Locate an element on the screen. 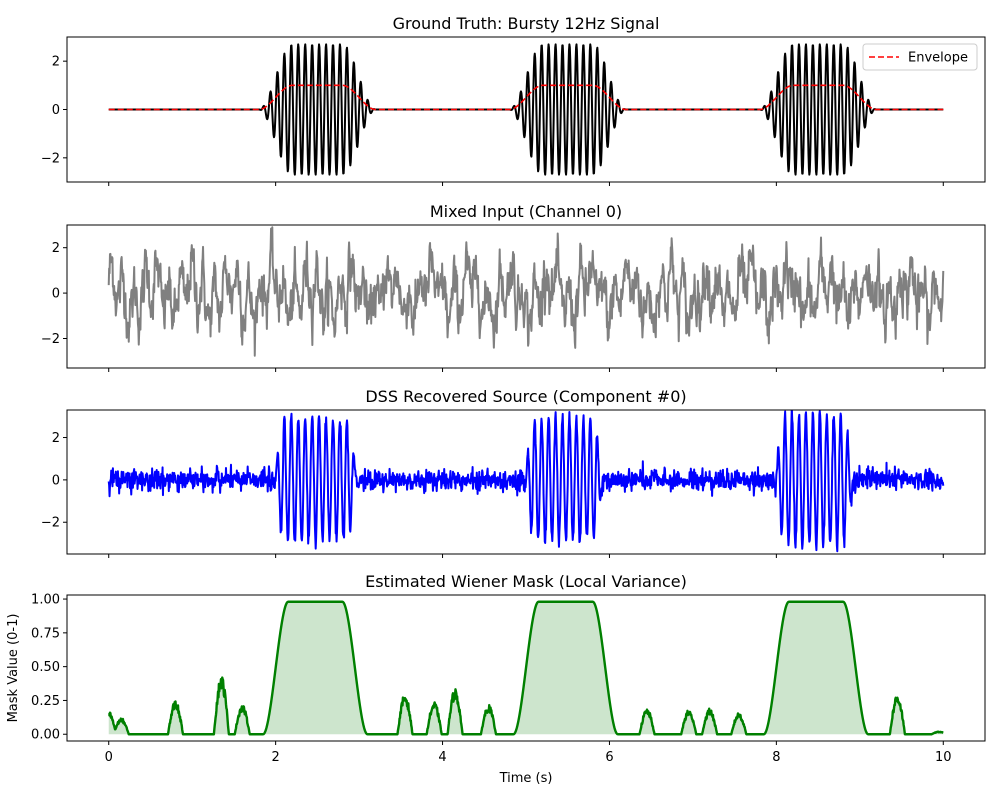 This screenshot has width=1000, height=800. x-tick-label: 4 is located at coordinates (442, 757).